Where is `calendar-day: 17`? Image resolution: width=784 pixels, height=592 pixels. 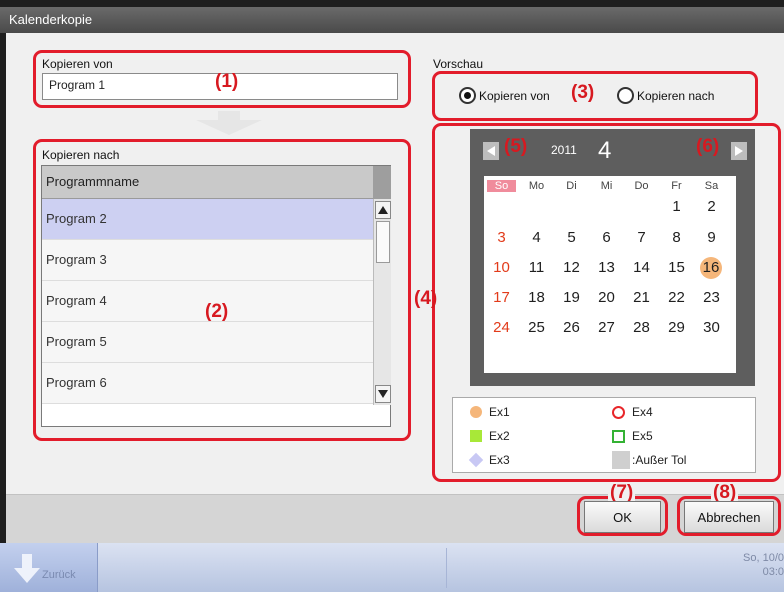 calendar-day: 17 is located at coordinates (501, 297).